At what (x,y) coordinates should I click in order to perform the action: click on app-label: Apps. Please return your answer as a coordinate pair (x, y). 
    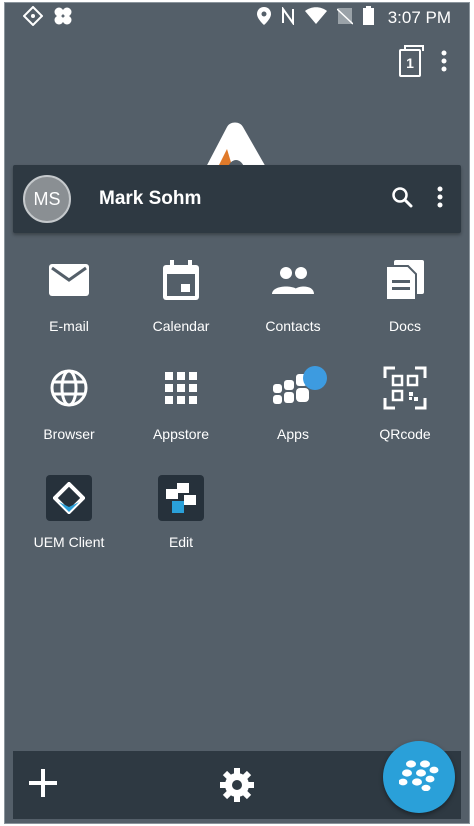
    Looking at the image, I should click on (293, 434).